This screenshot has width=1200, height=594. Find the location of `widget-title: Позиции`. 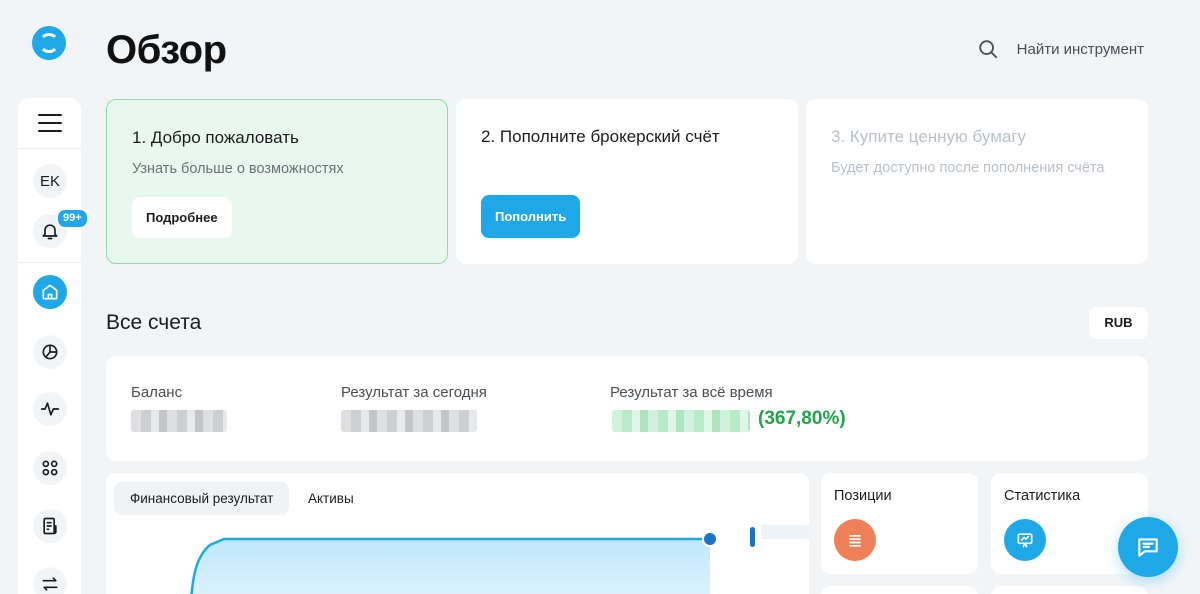

widget-title: Позиции is located at coordinates (863, 496).